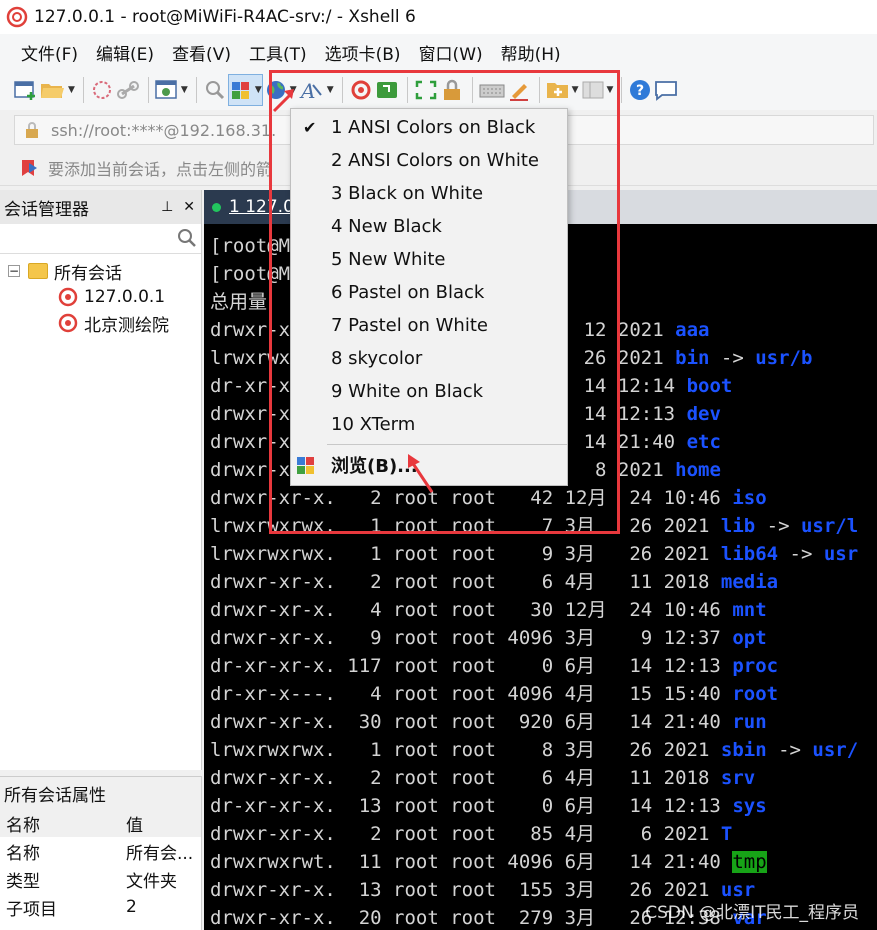  What do you see at coordinates (14, 271) in the screenshot?
I see `collapse-icon: −` at bounding box center [14, 271].